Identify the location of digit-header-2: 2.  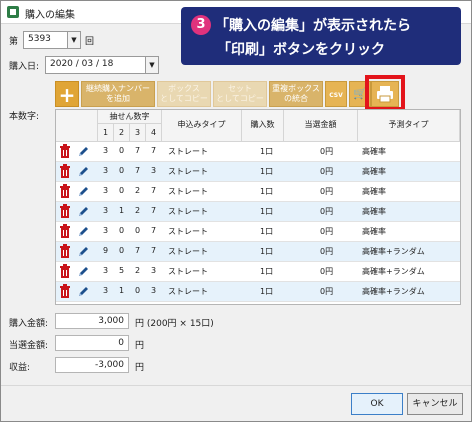
(122, 133).